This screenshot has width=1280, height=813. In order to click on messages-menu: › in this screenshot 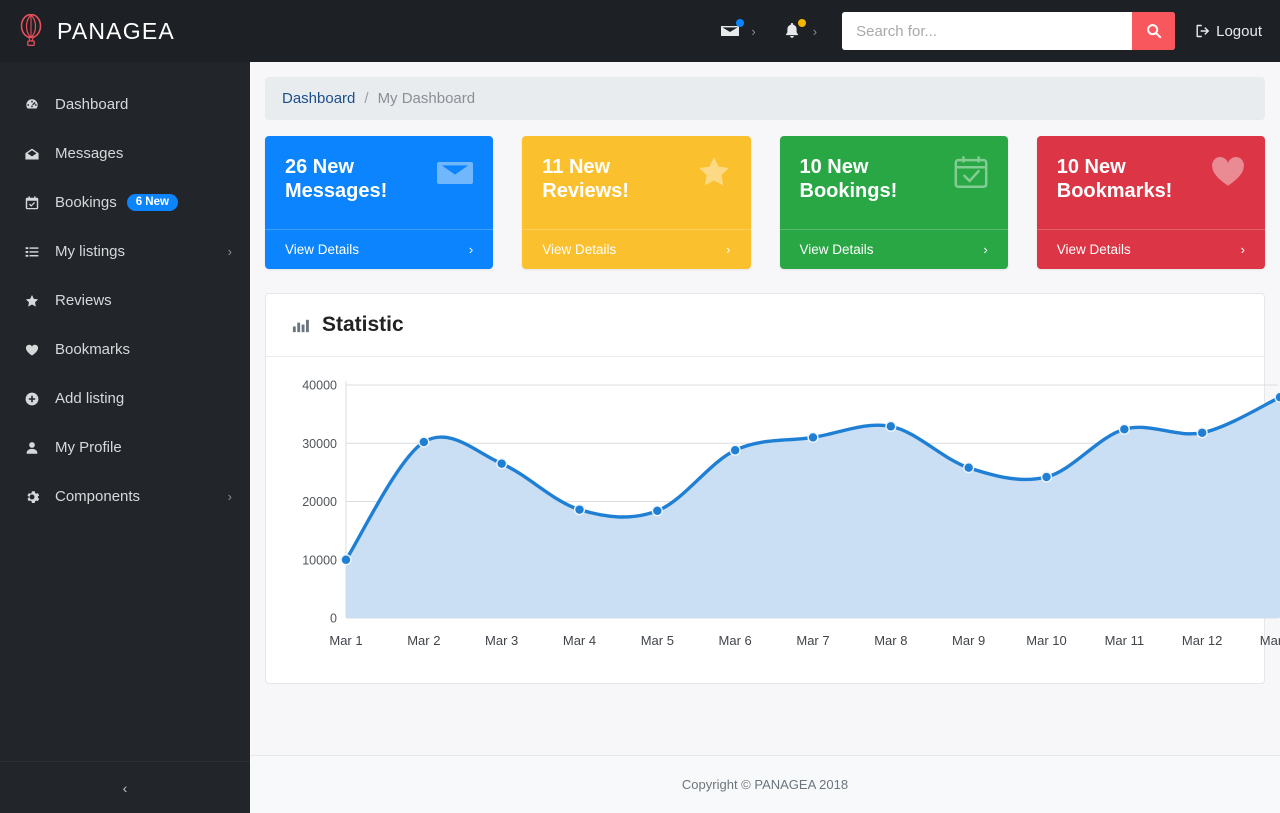, I will do `click(737, 31)`.